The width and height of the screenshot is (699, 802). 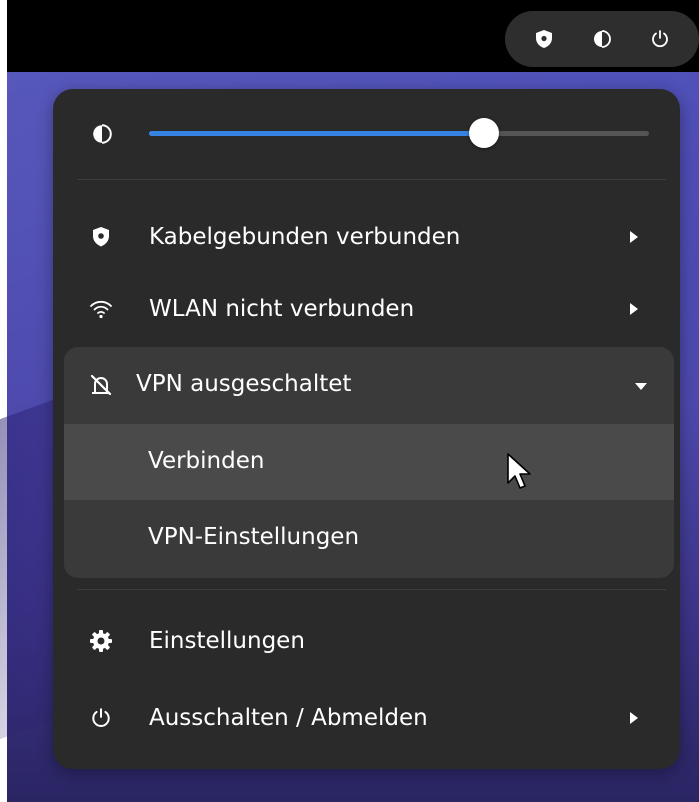 I want to click on volume-slider-fill, so click(x=316, y=133).